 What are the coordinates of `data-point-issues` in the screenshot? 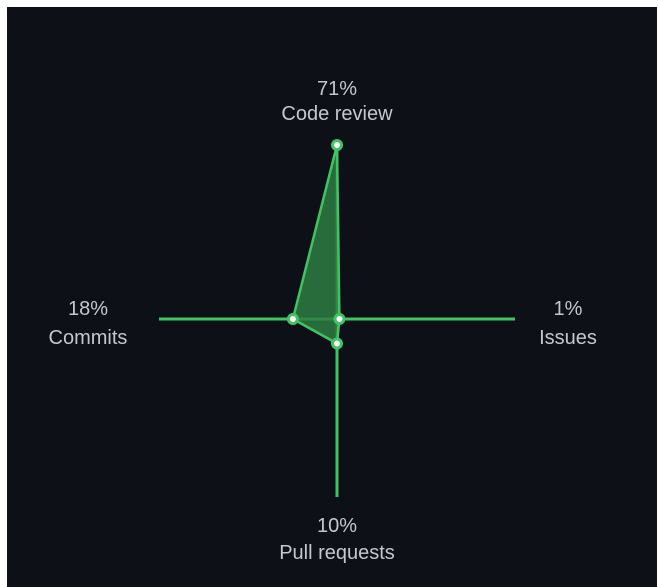 It's located at (339, 319).